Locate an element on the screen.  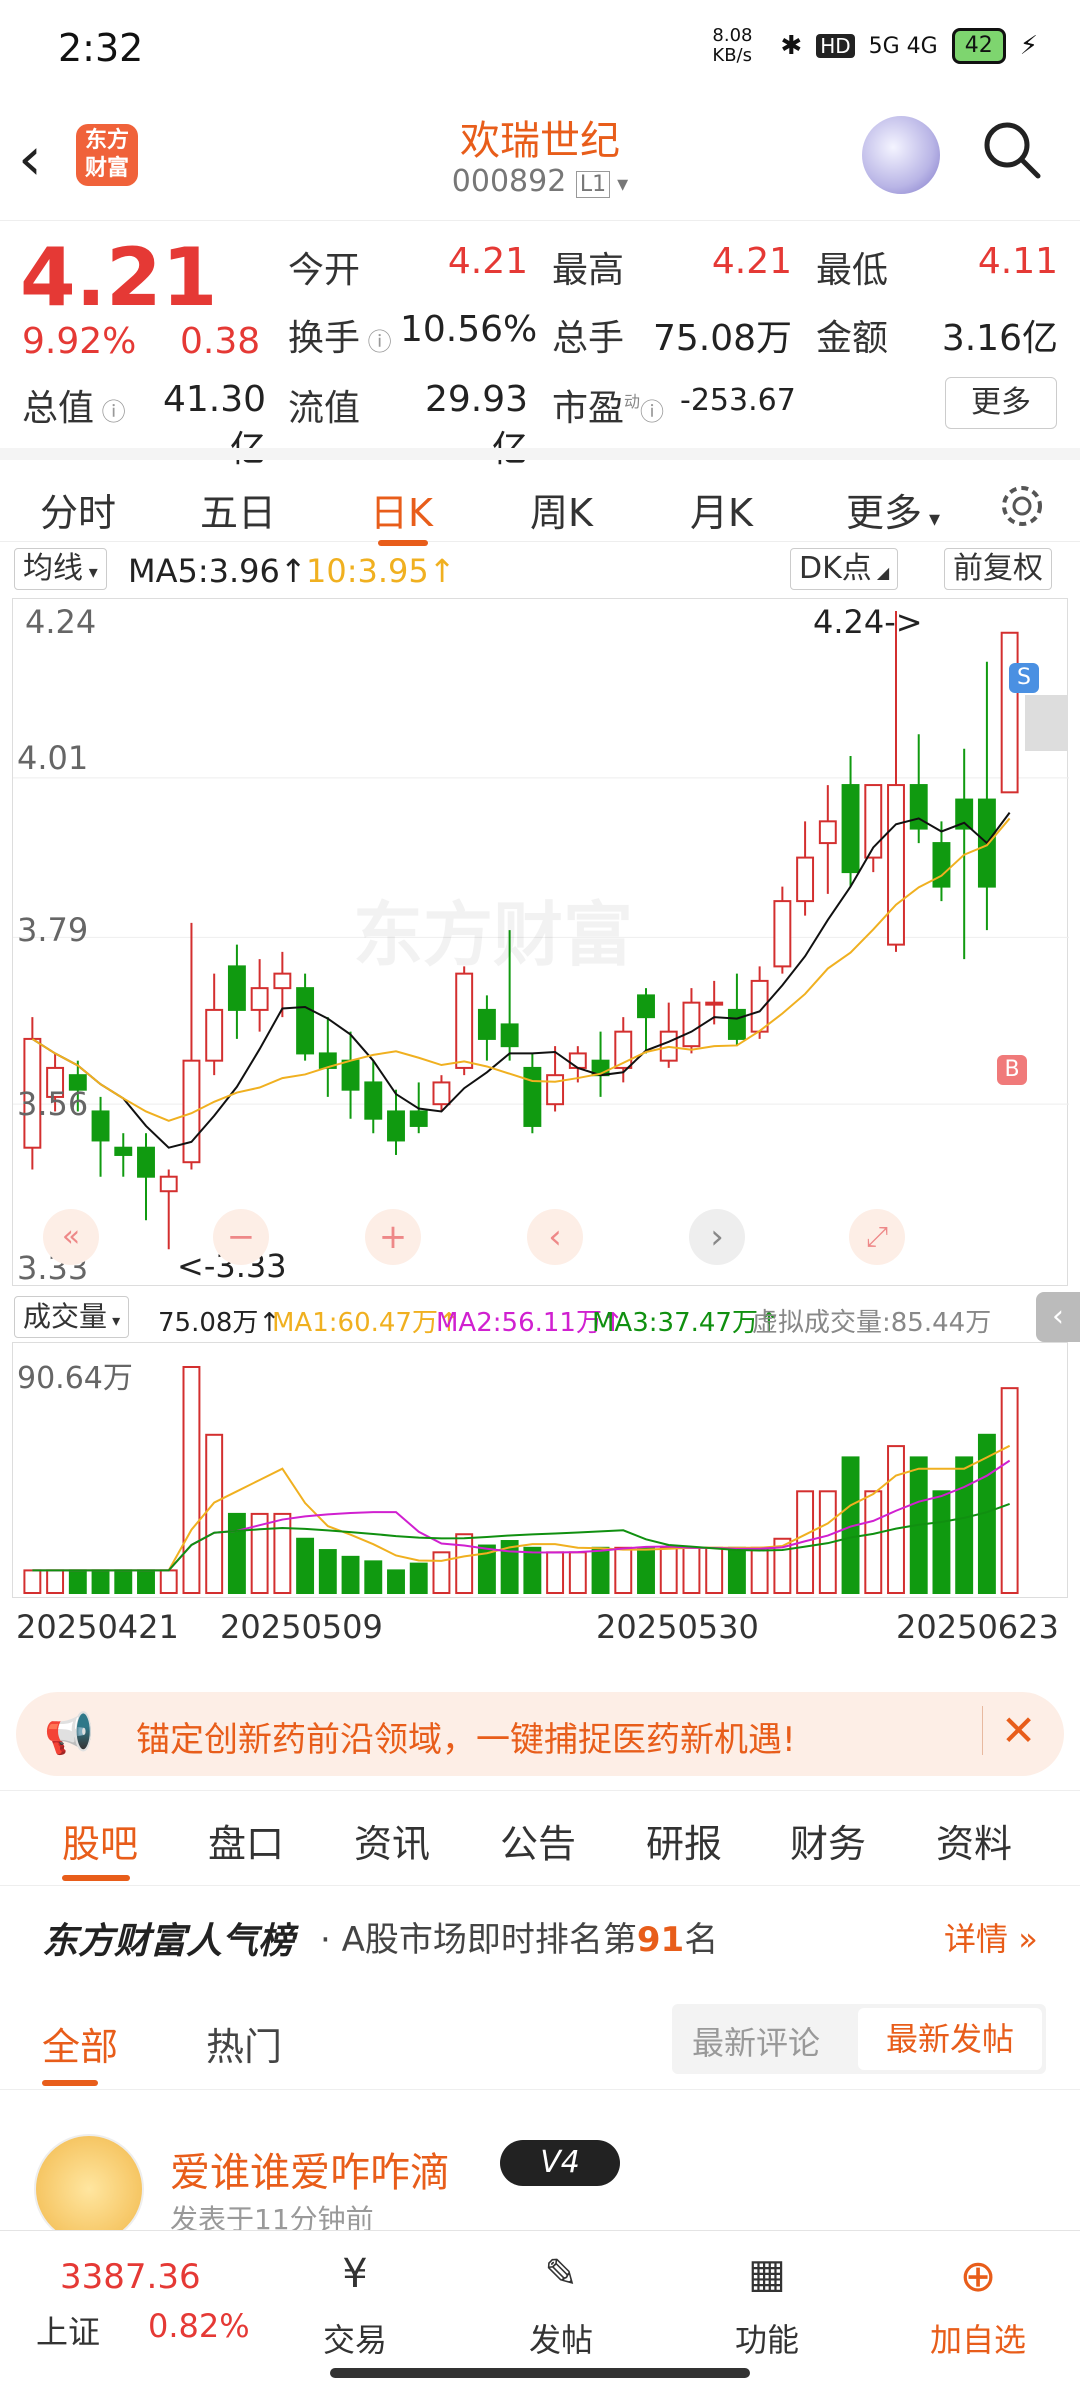
pe-label: 市盈动ⓘ is located at coordinates (608, 405).